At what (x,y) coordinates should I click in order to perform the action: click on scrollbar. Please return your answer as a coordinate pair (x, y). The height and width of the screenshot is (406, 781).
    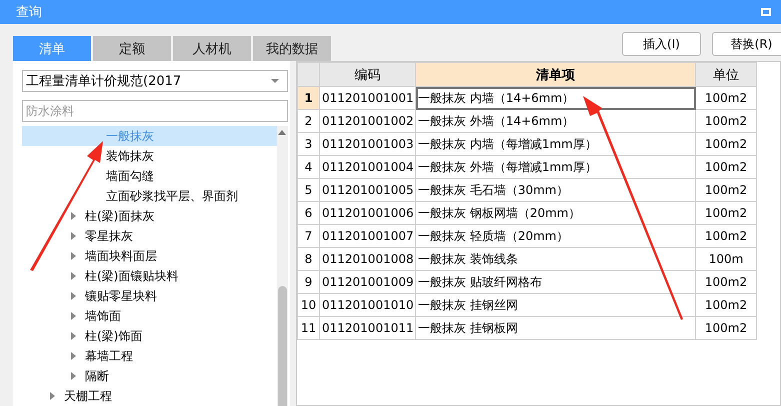
    Looking at the image, I should click on (282, 266).